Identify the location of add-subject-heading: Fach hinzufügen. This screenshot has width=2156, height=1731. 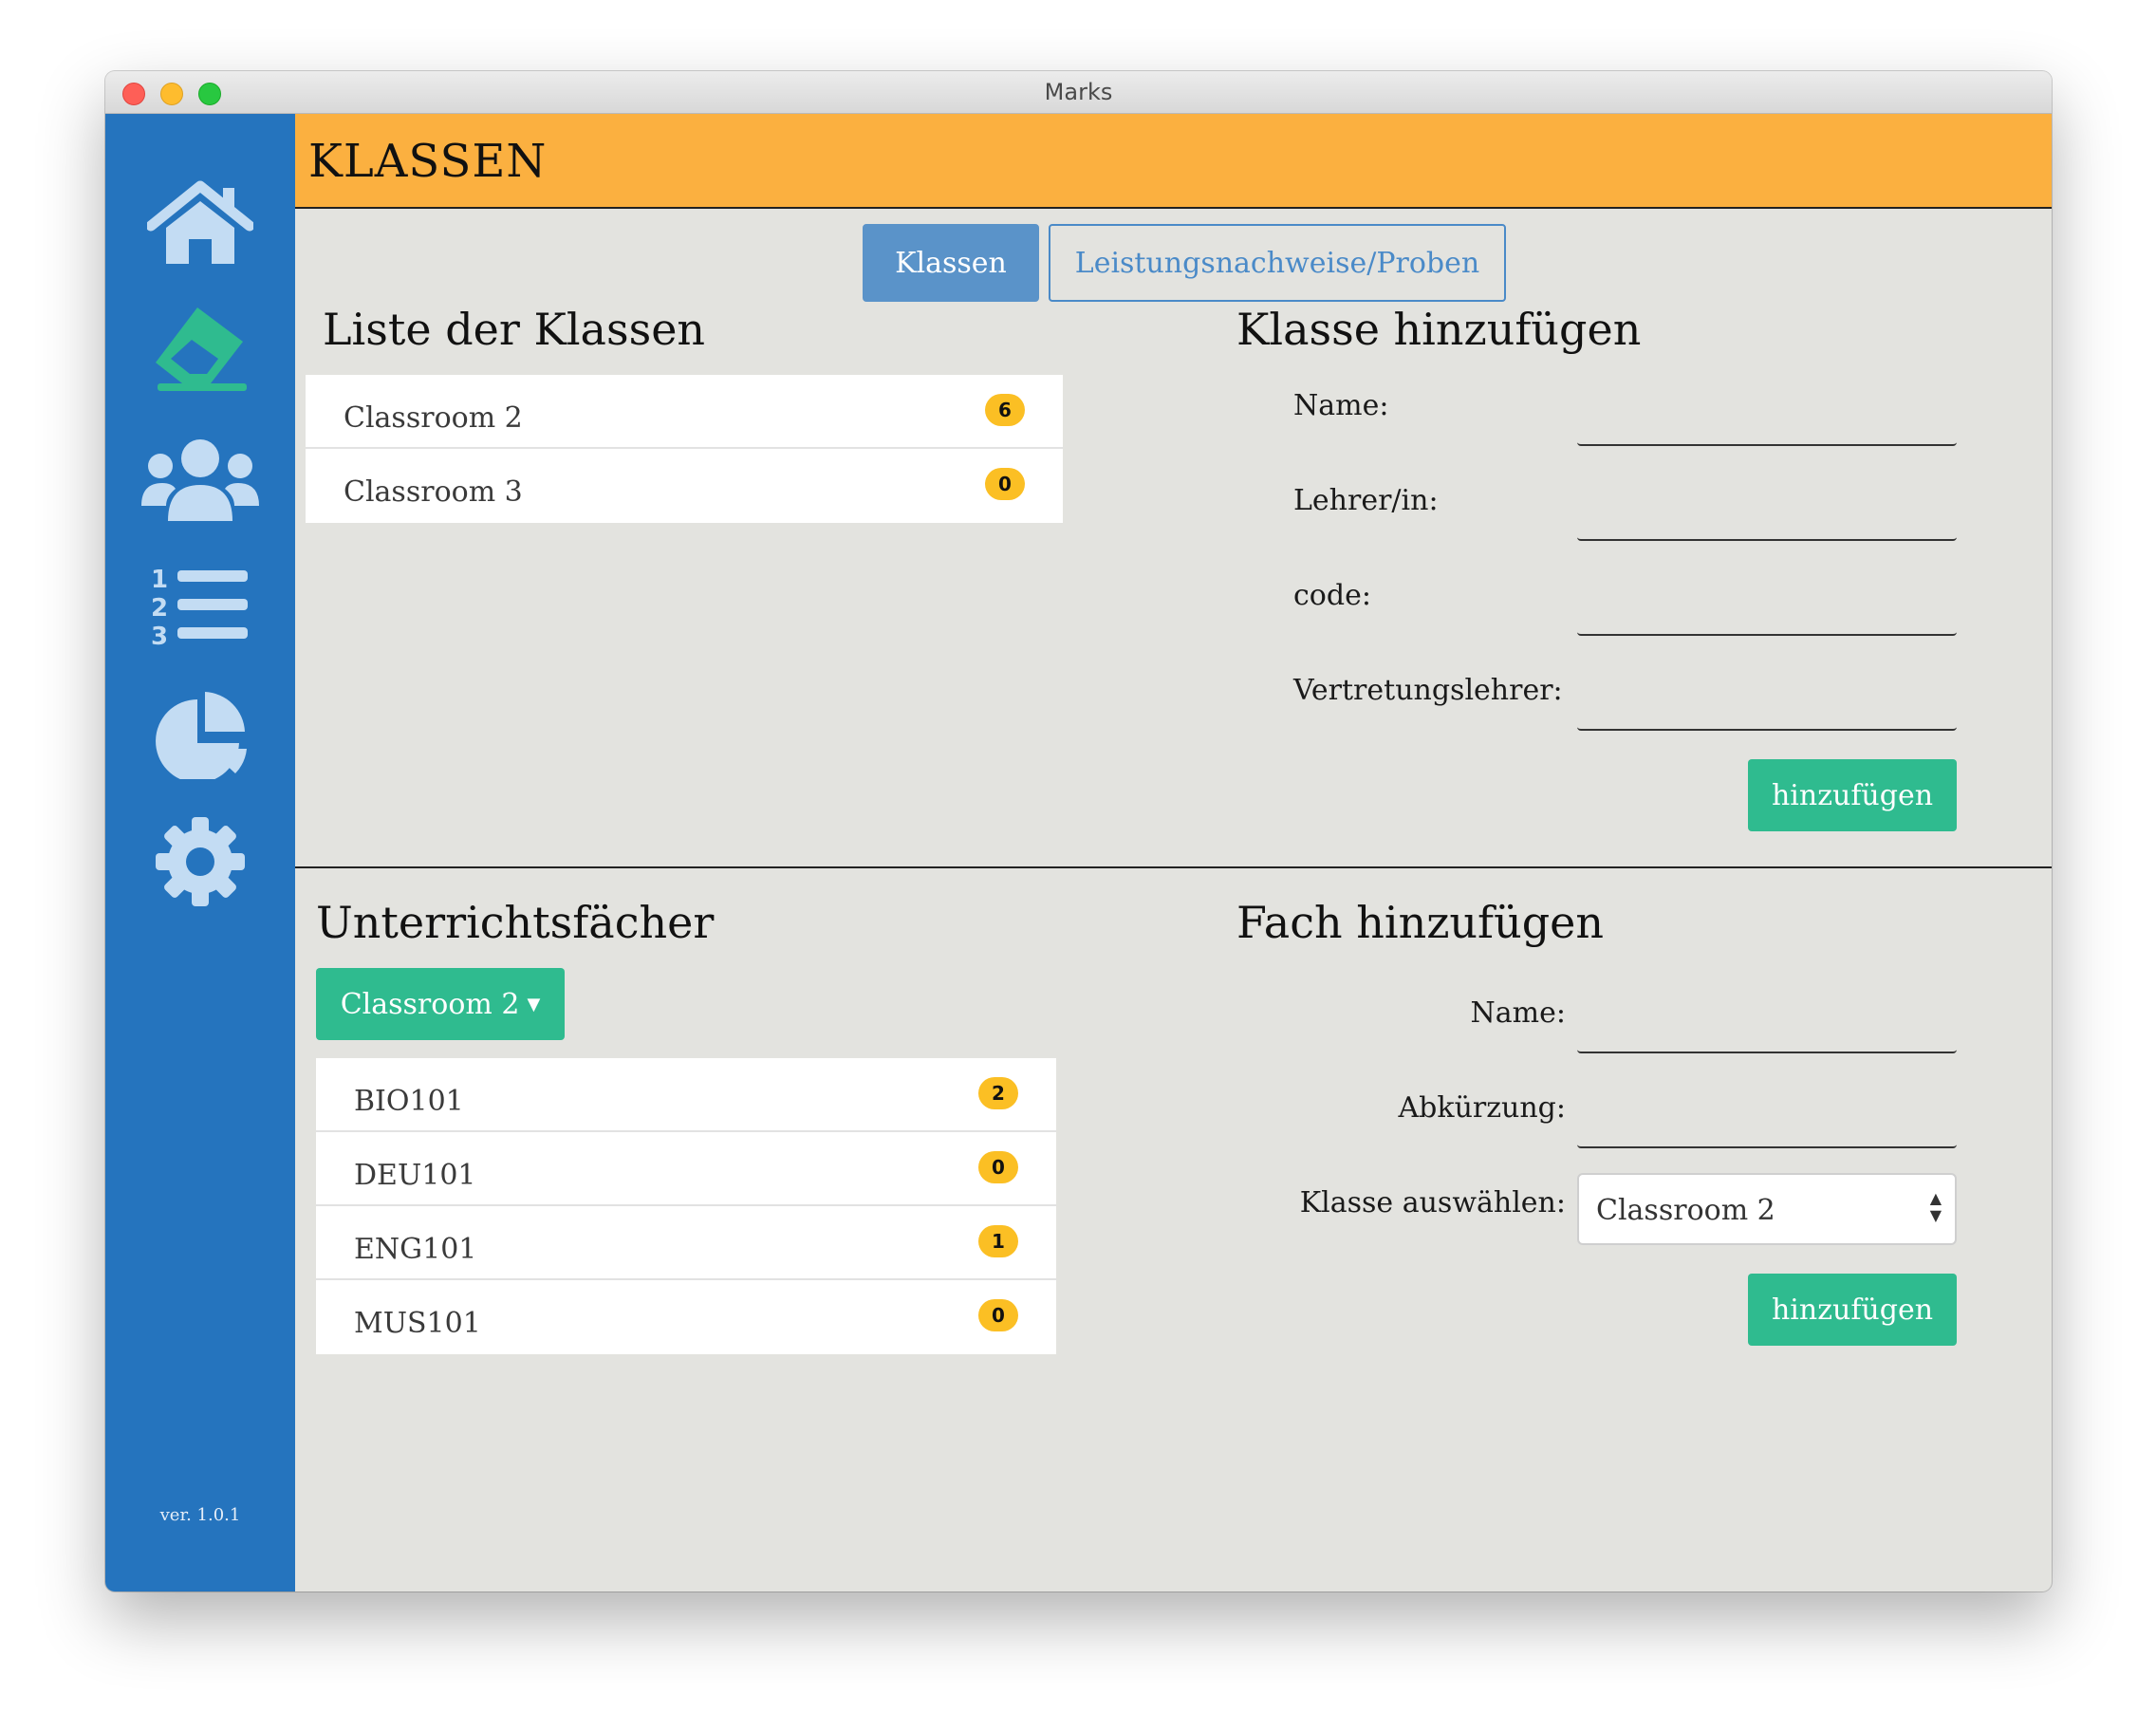
(1420, 922).